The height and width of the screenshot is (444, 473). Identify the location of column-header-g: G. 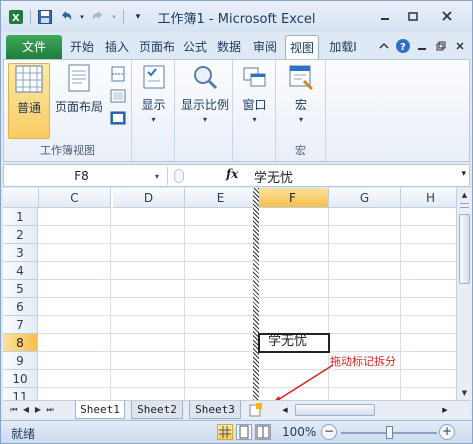
(365, 198).